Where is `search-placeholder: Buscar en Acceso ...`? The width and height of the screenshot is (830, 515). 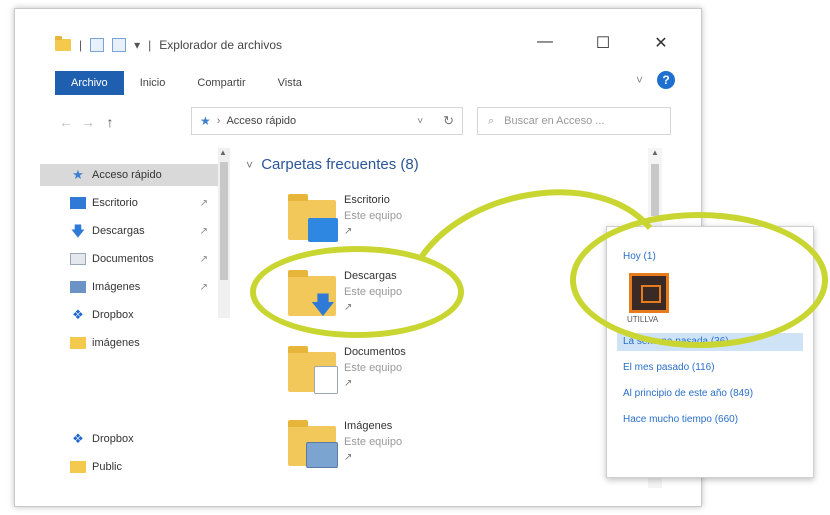 search-placeholder: Buscar en Acceso ... is located at coordinates (554, 121).